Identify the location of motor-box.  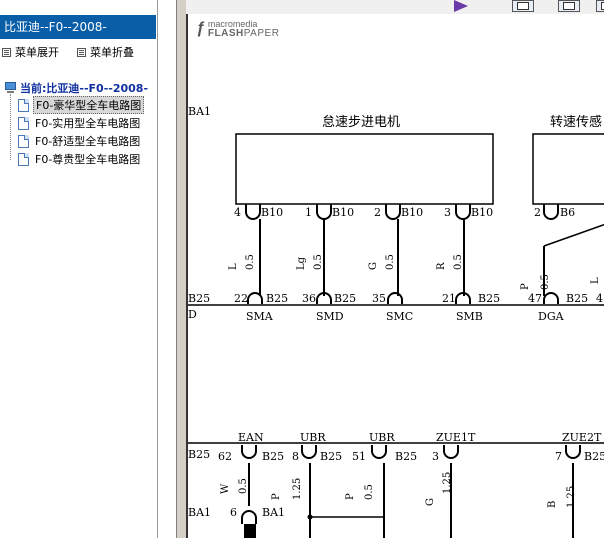
(364, 169).